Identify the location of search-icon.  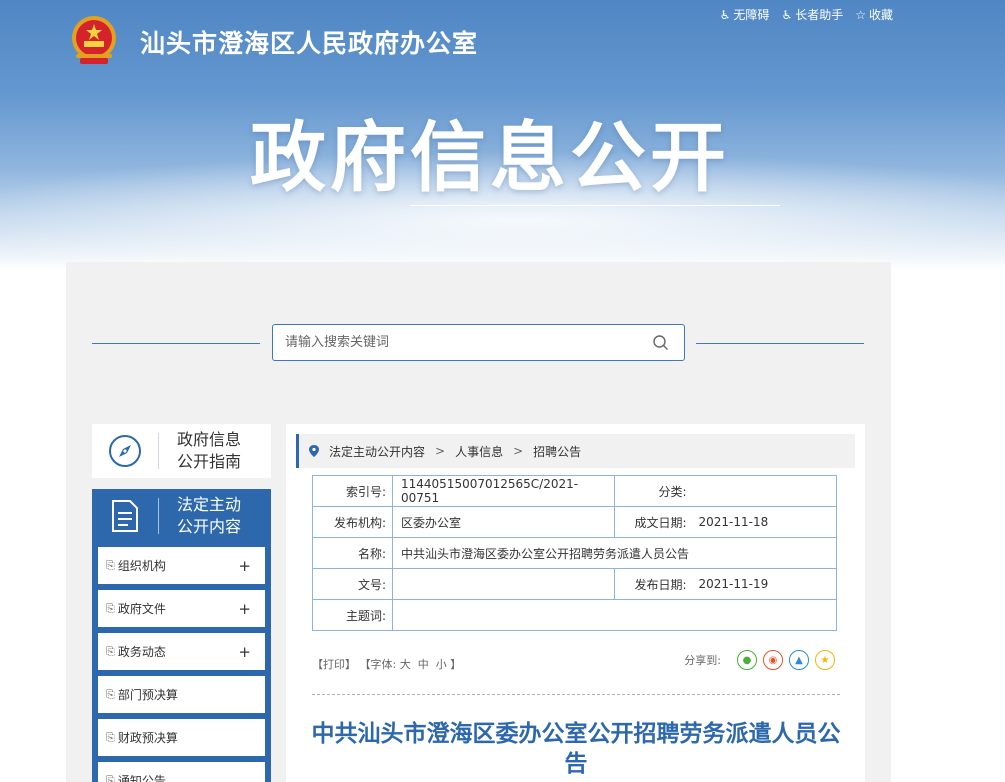
(661, 343).